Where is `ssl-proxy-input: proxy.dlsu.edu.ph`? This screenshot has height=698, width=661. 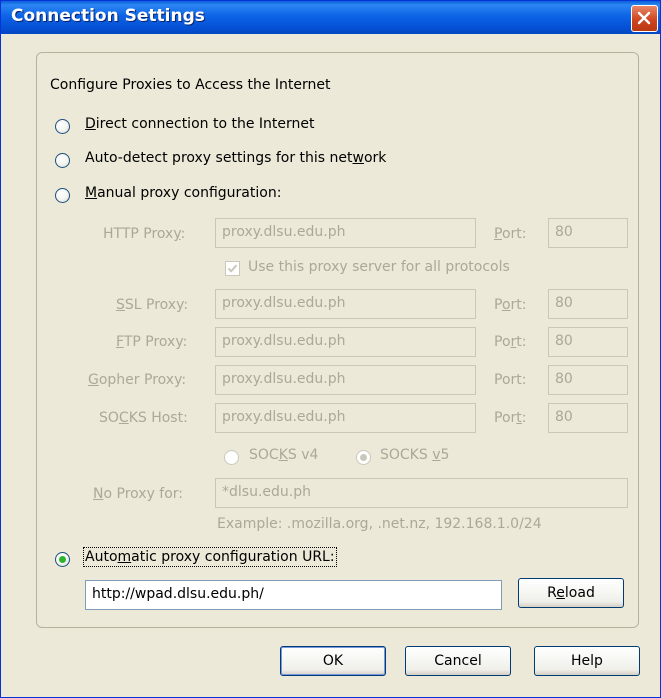 ssl-proxy-input: proxy.dlsu.edu.ph is located at coordinates (345, 304).